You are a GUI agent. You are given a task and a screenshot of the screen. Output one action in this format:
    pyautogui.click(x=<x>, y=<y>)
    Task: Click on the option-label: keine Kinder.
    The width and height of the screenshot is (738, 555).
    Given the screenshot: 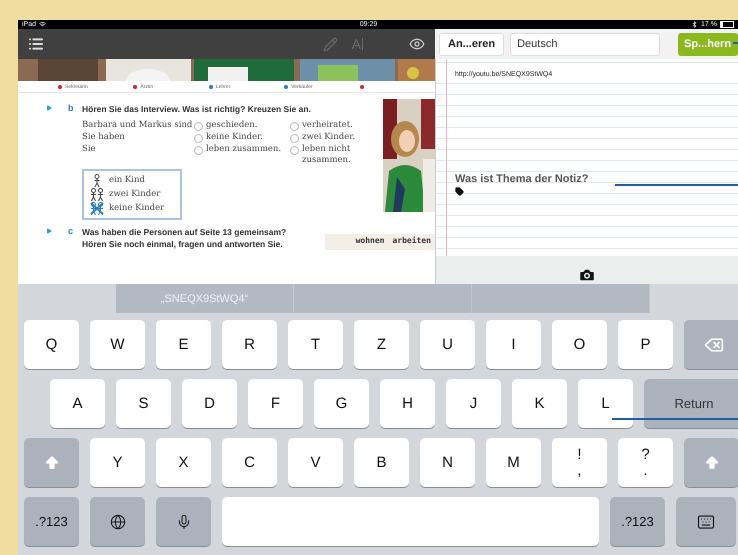 What is the action you would take?
    pyautogui.click(x=234, y=137)
    